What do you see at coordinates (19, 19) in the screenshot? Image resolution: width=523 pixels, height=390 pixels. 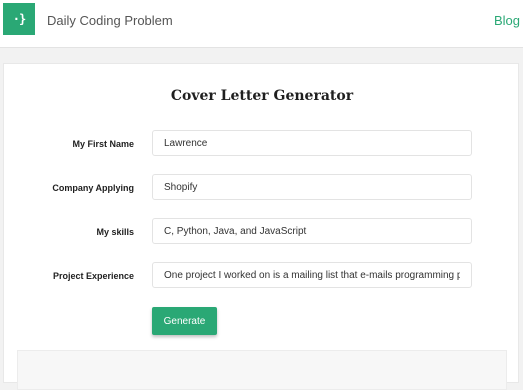 I see `logo-icon: ·}` at bounding box center [19, 19].